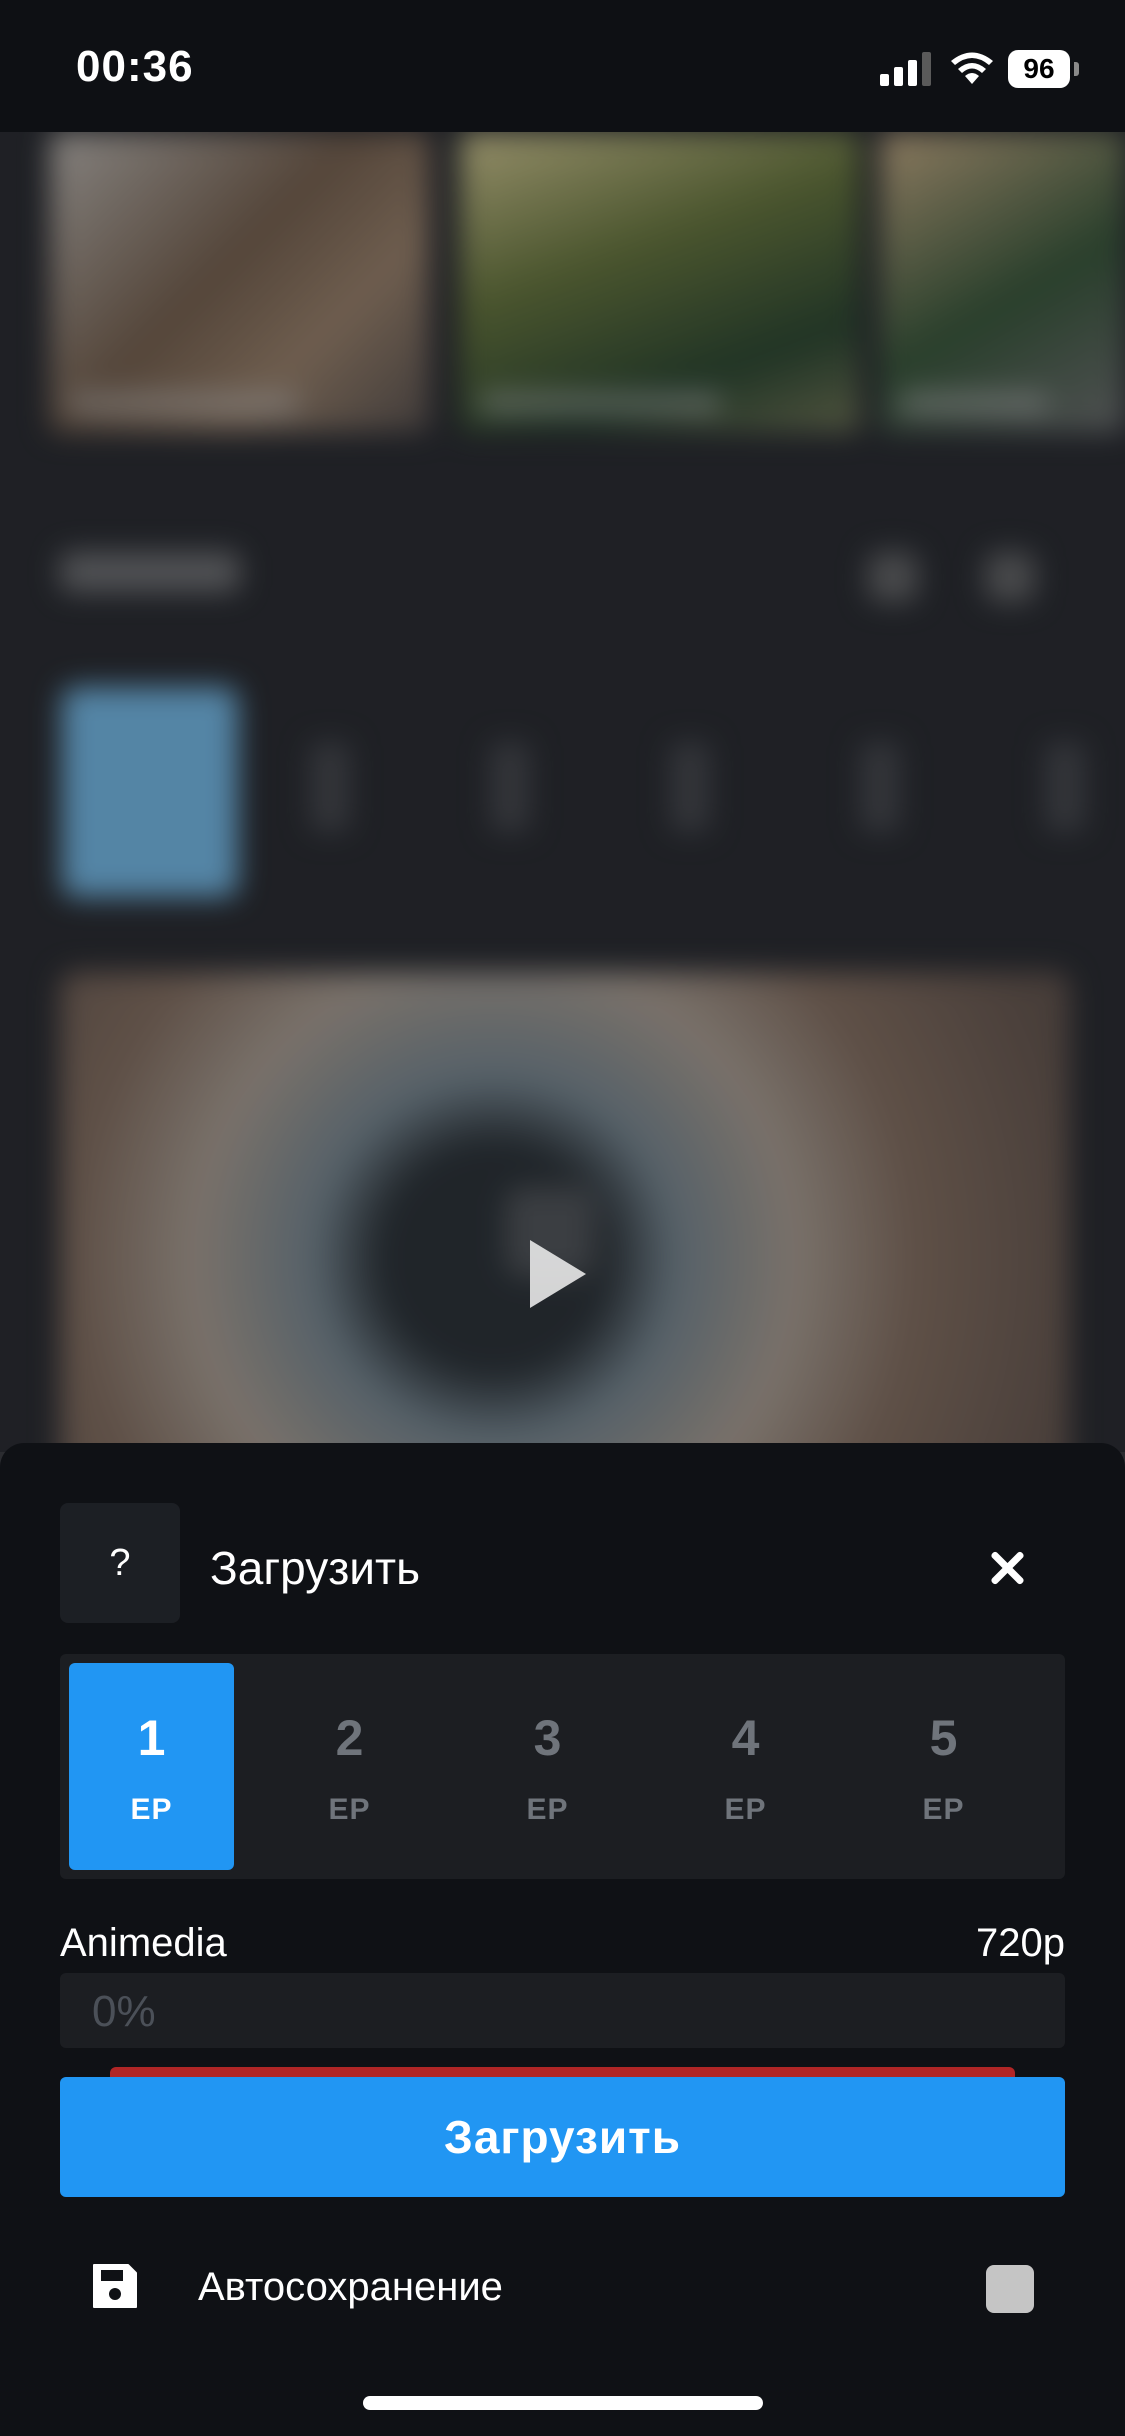 The image size is (1125, 2436). I want to click on cellular-signal-icon, so click(905, 69).